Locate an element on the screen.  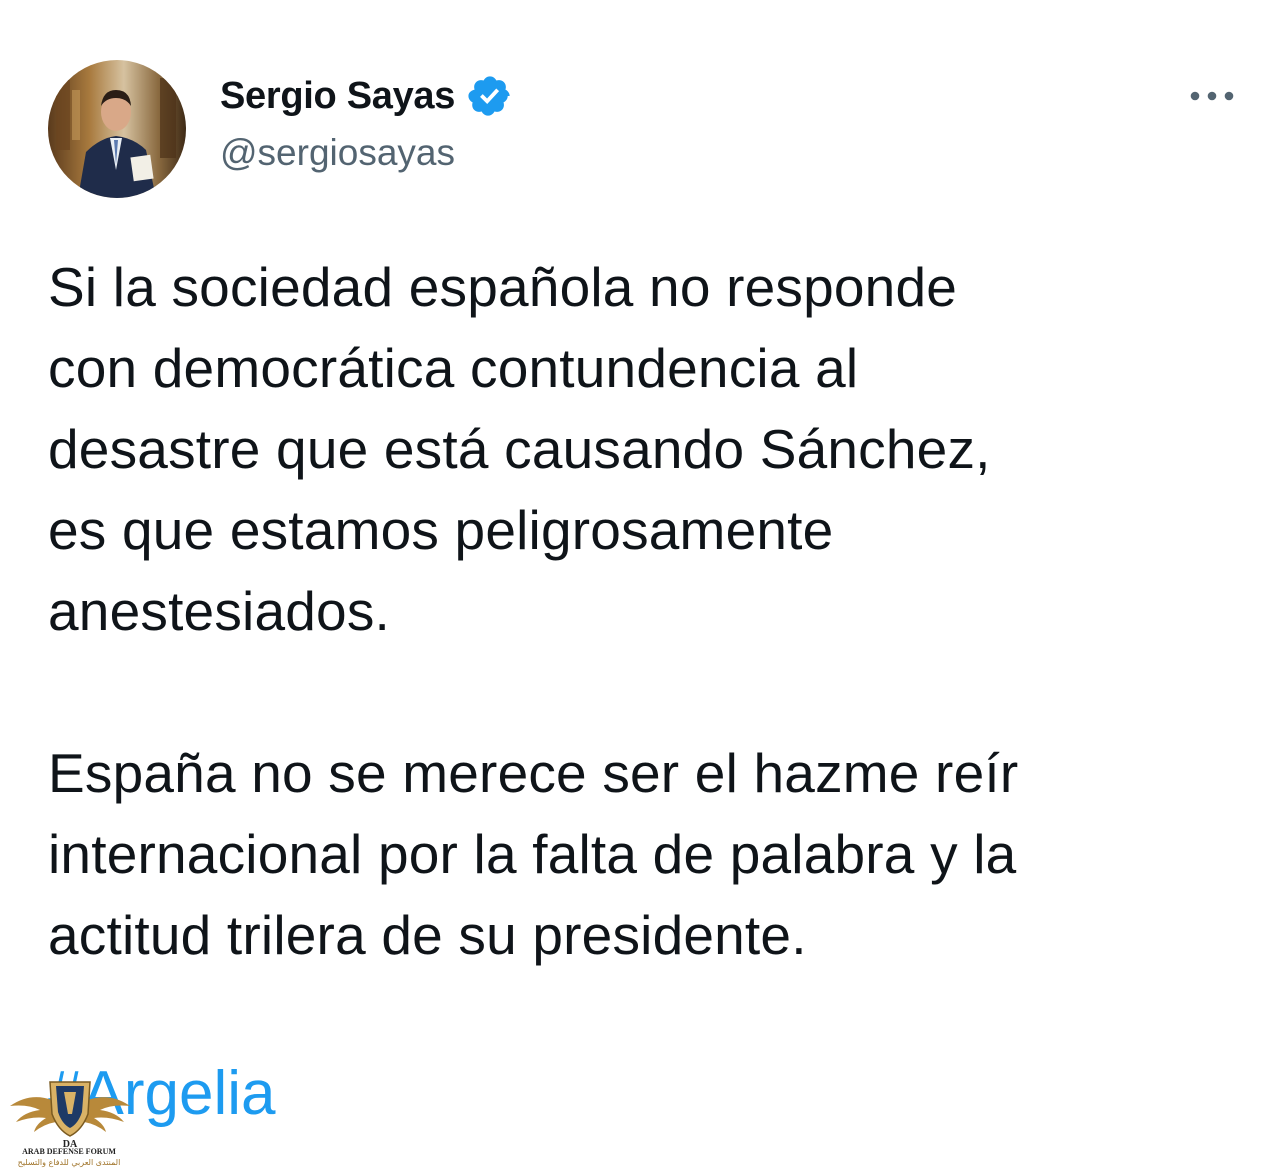
tweet-line: España no se merece ser el hazme reír is located at coordinates (533, 773).